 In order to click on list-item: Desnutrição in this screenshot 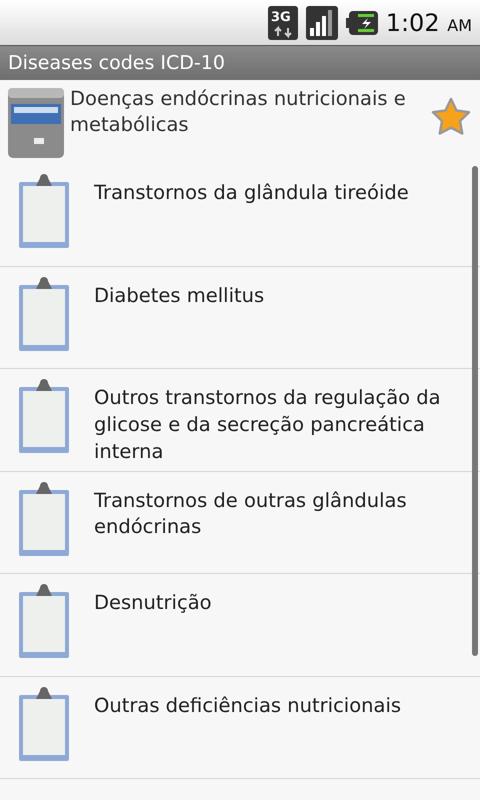, I will do `click(240, 625)`.